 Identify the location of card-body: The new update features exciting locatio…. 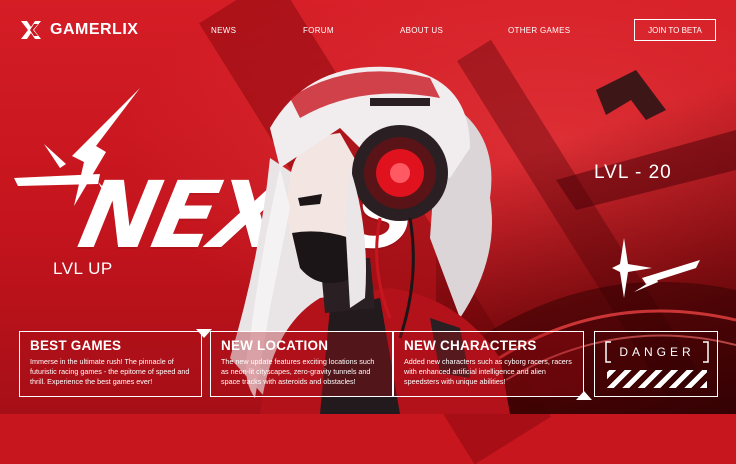
(298, 371).